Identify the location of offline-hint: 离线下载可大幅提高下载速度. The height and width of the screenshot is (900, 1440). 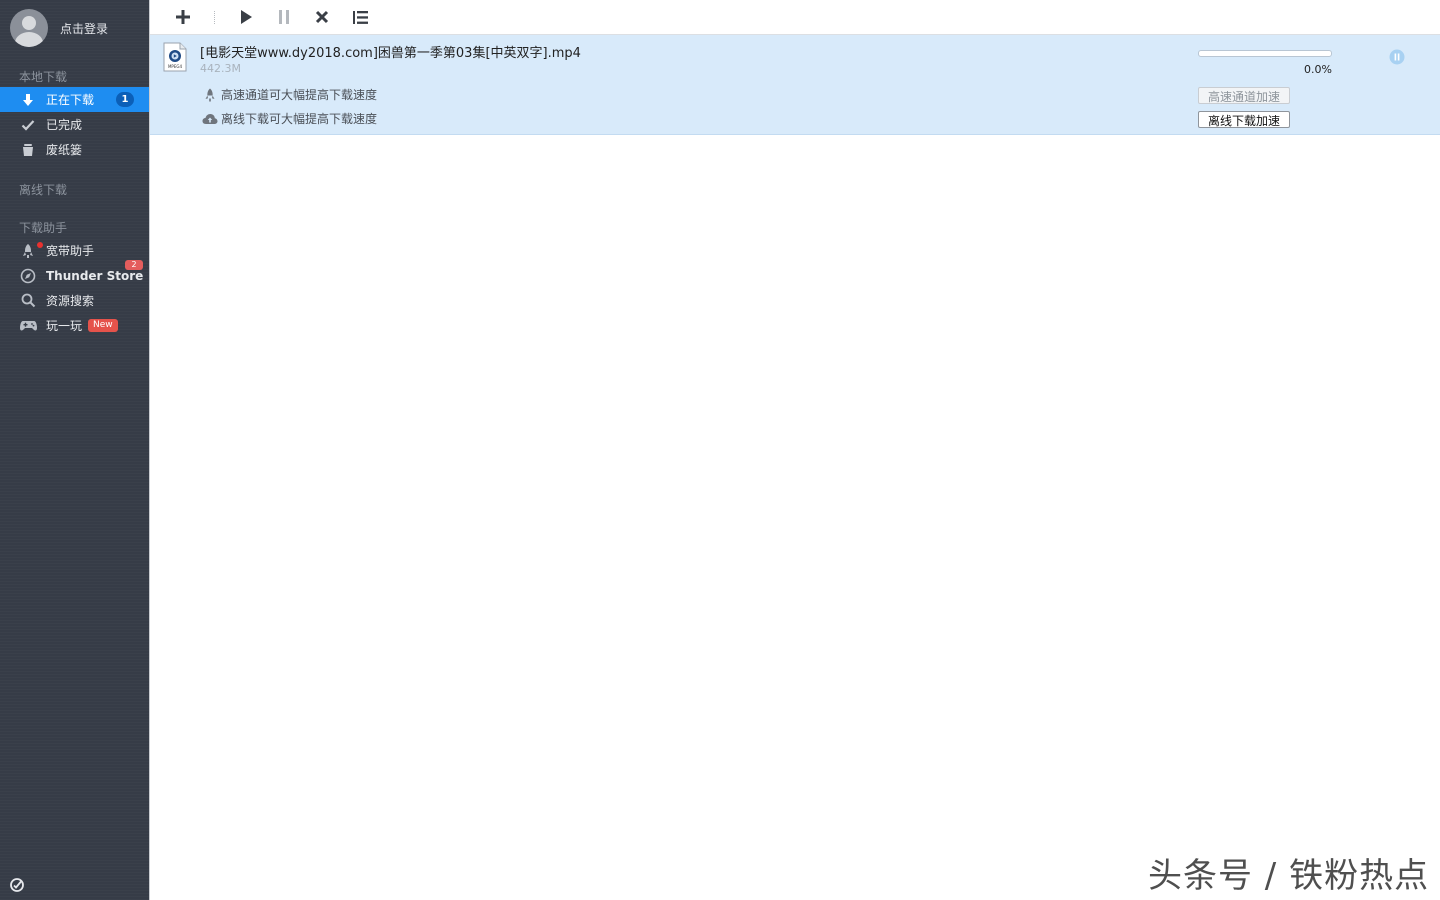
(289, 118).